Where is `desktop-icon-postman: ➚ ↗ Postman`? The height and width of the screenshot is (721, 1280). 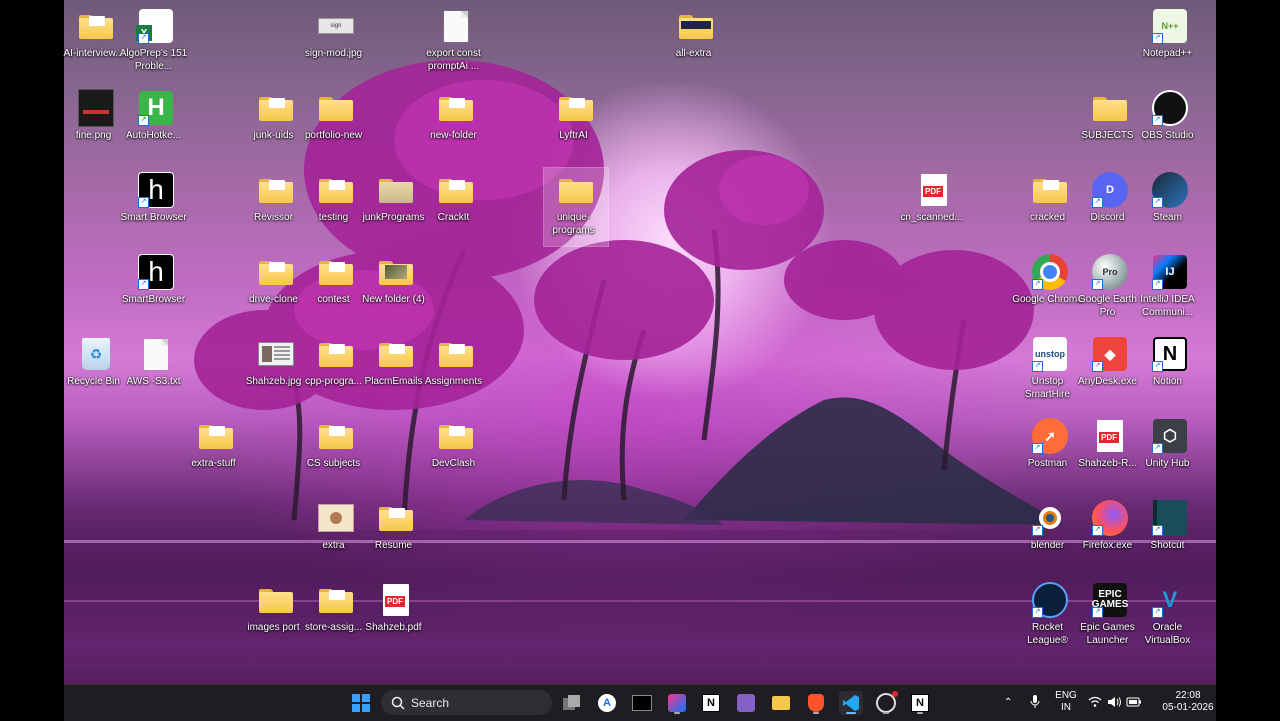 desktop-icon-postman: ➚ ↗ Postman is located at coordinates (1050, 453).